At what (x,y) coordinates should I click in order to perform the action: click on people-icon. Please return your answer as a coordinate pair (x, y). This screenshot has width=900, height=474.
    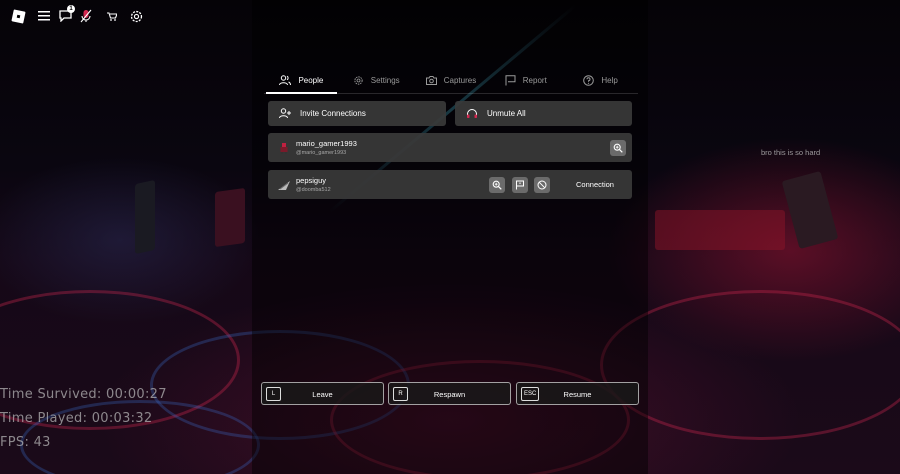
    Looking at the image, I should click on (285, 80).